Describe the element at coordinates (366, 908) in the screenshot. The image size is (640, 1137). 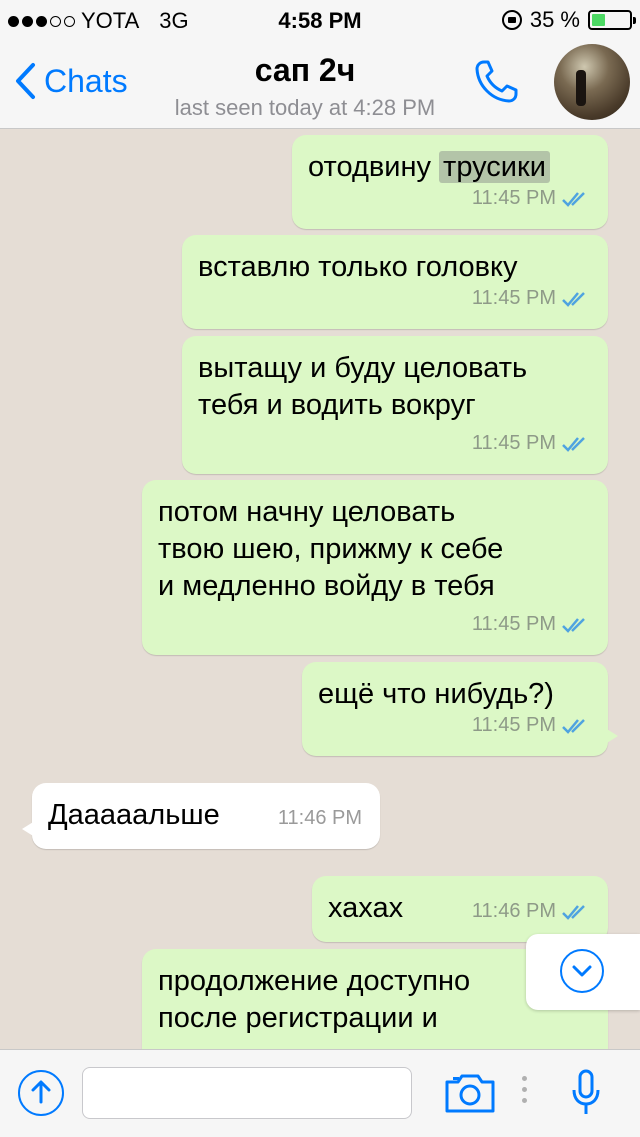
I see `message-text: хахах` at that location.